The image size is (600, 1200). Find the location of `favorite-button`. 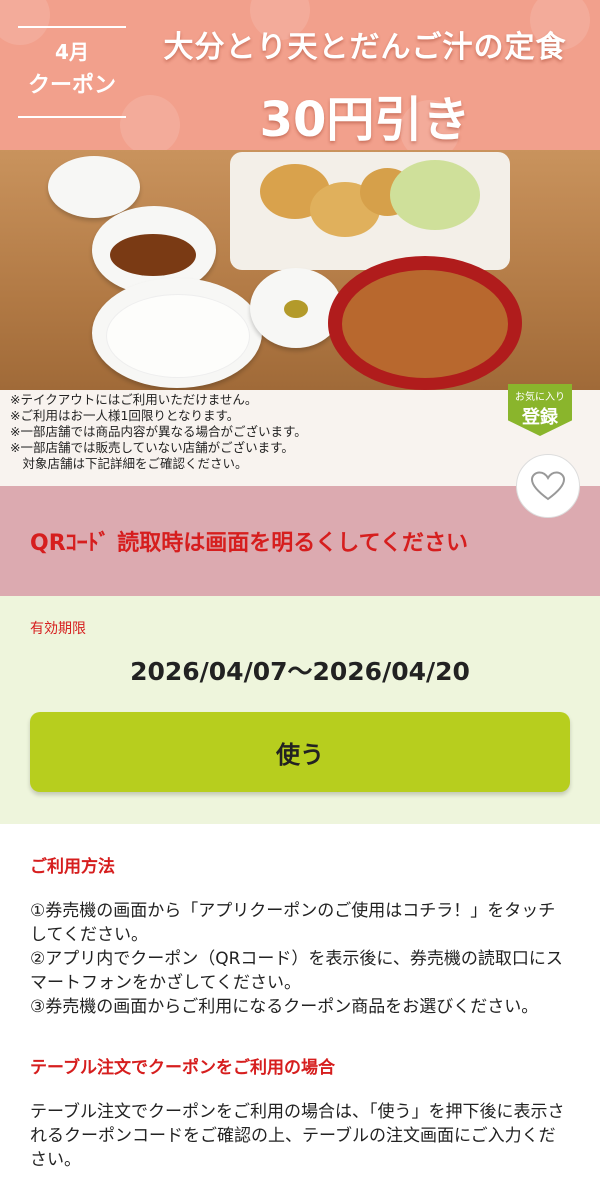

favorite-button is located at coordinates (548, 486).